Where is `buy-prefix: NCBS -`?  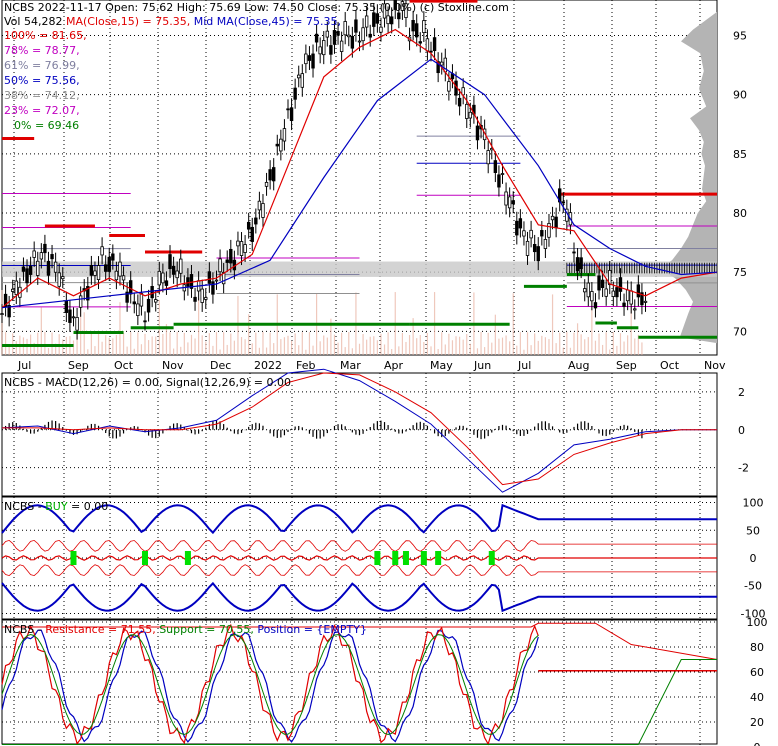
buy-prefix: NCBS - is located at coordinates (25, 506).